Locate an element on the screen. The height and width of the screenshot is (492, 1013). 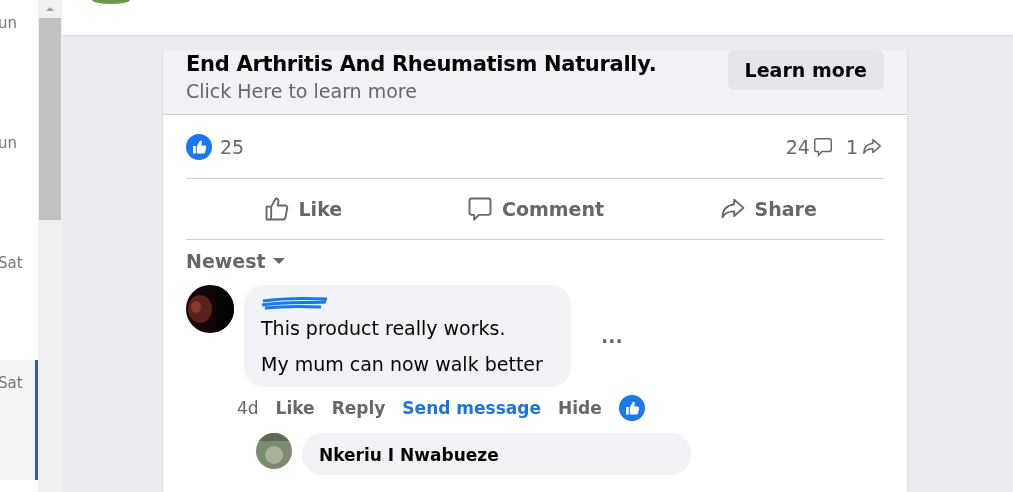
speech-bubble-icon is located at coordinates (822, 146).